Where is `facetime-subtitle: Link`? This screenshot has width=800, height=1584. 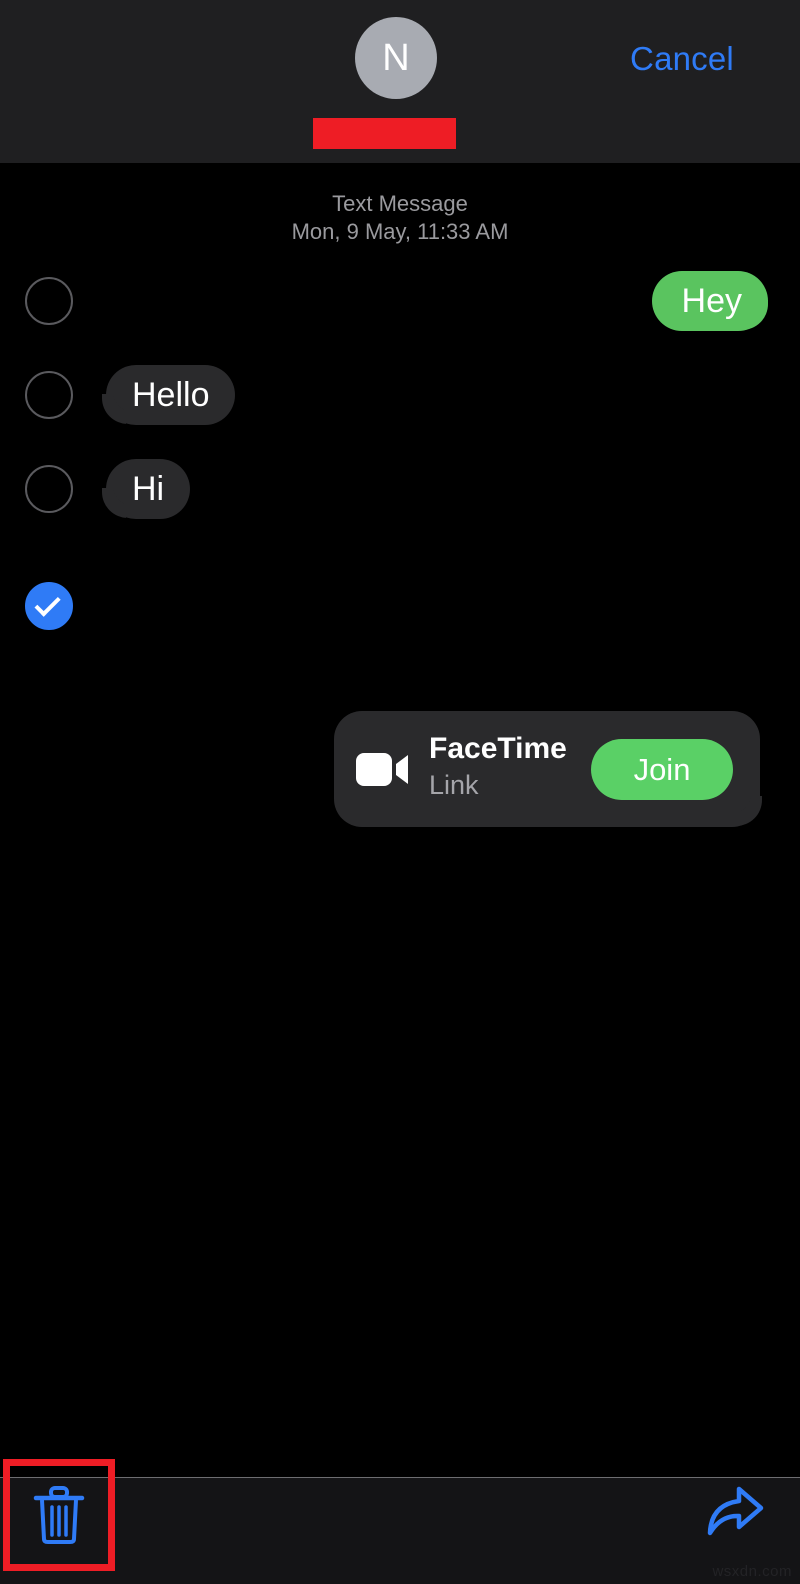
facetime-subtitle: Link is located at coordinates (454, 785).